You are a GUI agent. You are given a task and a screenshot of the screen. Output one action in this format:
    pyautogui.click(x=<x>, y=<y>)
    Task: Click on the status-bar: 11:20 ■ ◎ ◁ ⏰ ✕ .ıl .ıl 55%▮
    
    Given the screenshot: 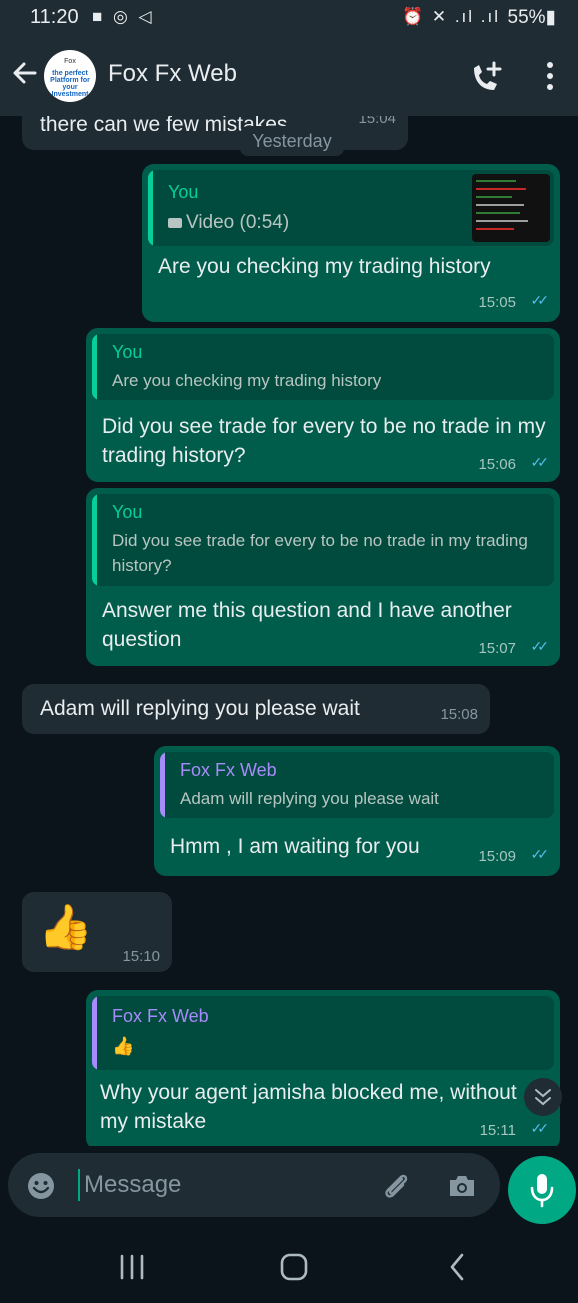 What is the action you would take?
    pyautogui.click(x=289, y=18)
    